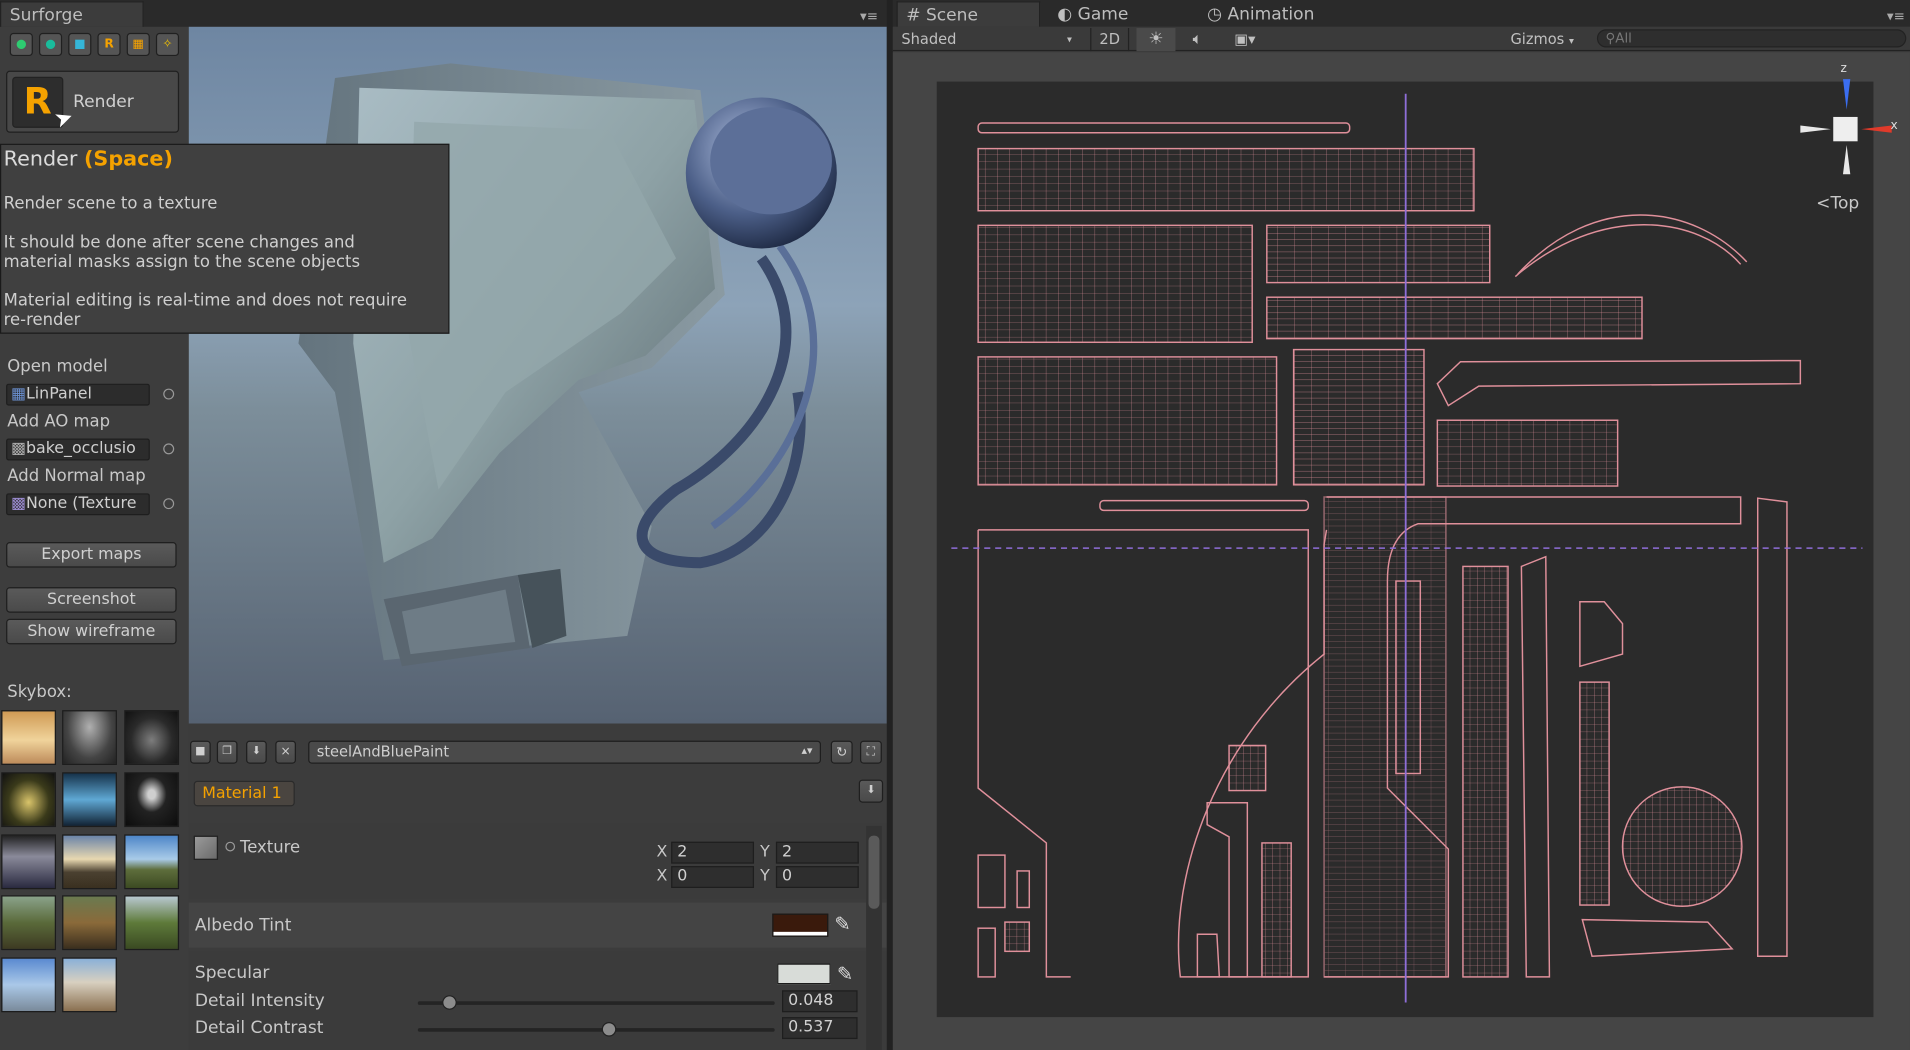 The width and height of the screenshot is (1910, 1050). What do you see at coordinates (1278, 14) in the screenshot?
I see `tab-animation: ◷ Animation` at bounding box center [1278, 14].